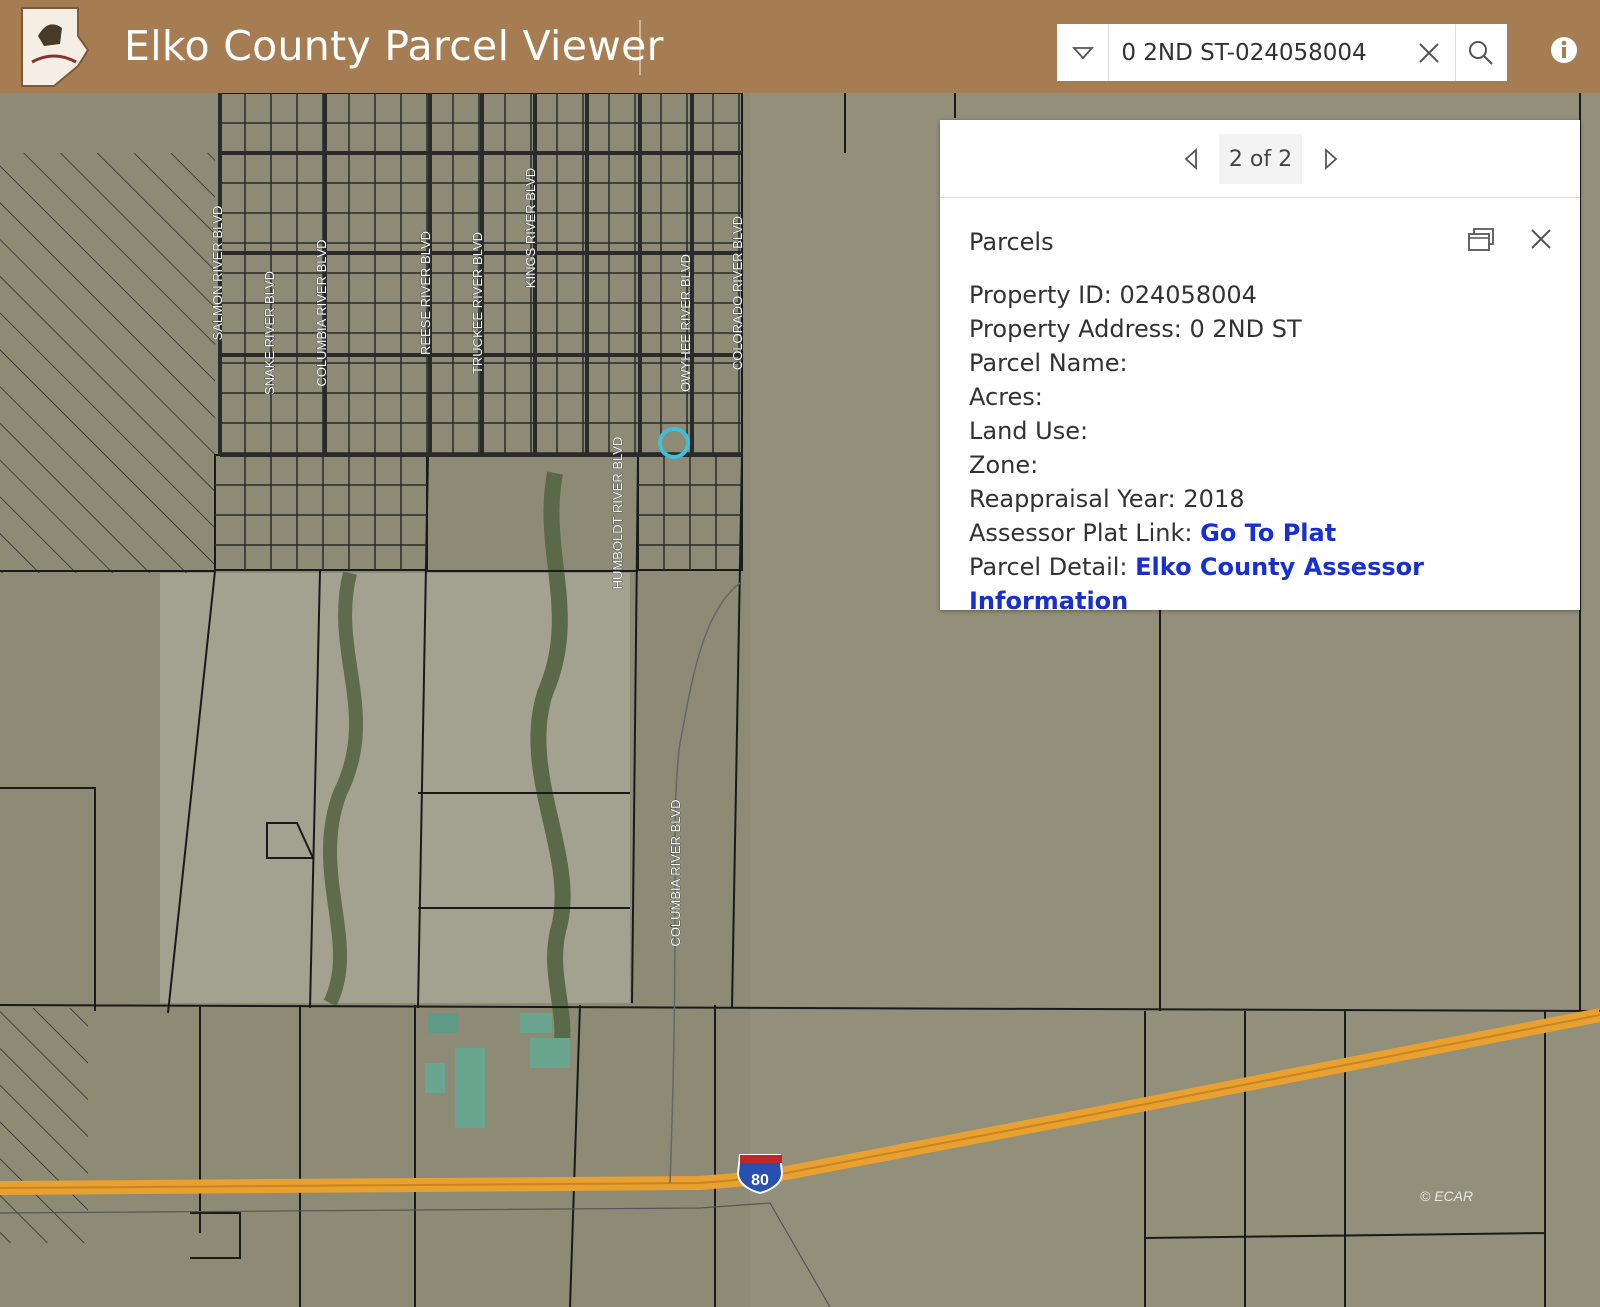 This screenshot has height=1307, width=1600. What do you see at coordinates (1004, 465) in the screenshot?
I see `field-zone: Zone:` at bounding box center [1004, 465].